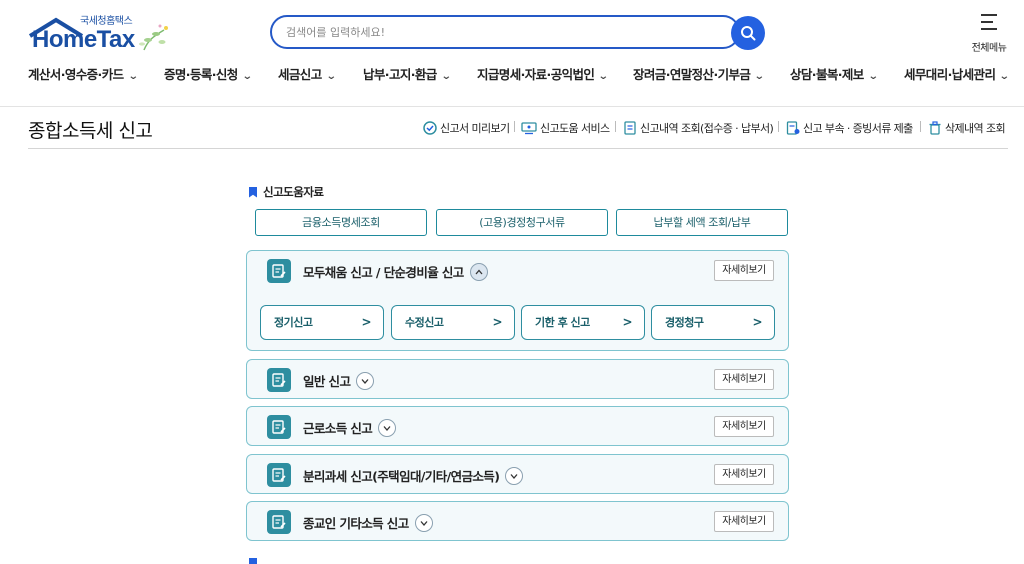 This screenshot has width=1024, height=564. I want to click on chevron-up-icon, so click(479, 271).